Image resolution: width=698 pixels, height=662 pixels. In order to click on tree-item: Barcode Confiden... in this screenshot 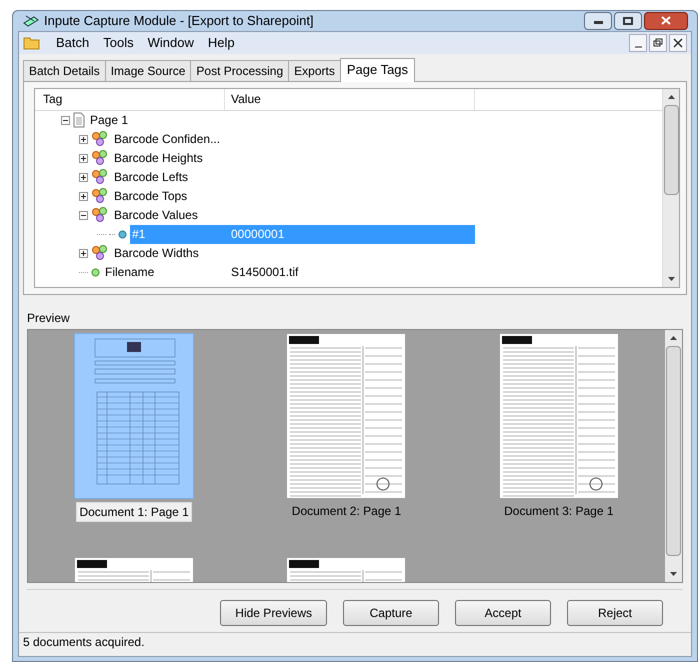, I will do `click(168, 139)`.